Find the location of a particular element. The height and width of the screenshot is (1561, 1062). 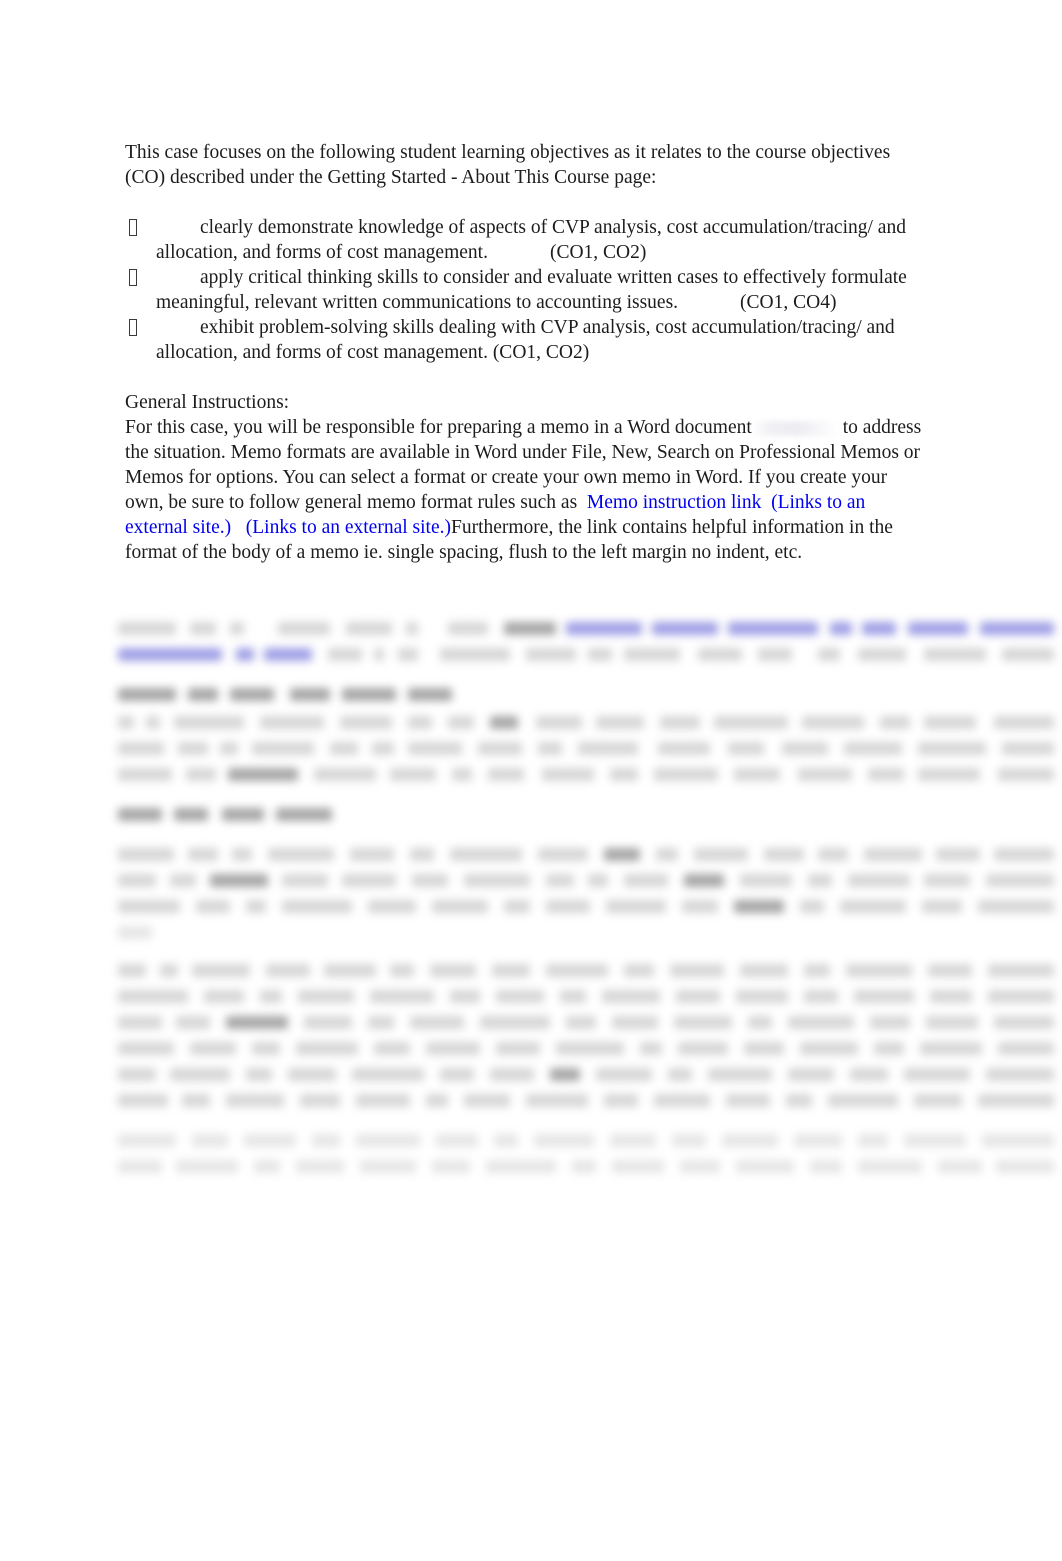

redacted-inline-block is located at coordinates (794, 429).